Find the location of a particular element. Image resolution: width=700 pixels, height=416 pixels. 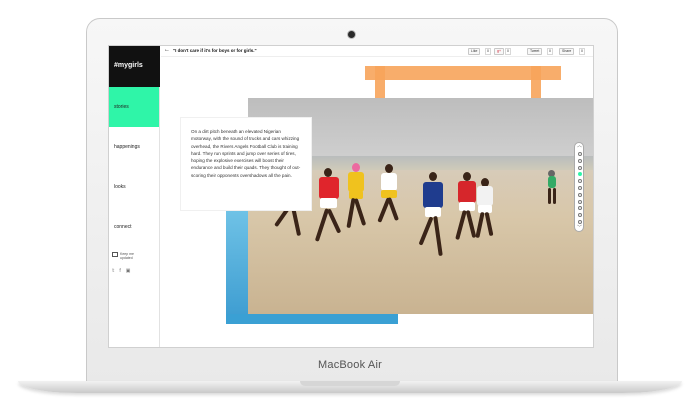

back-arrow-icon: ← is located at coordinates (167, 50).